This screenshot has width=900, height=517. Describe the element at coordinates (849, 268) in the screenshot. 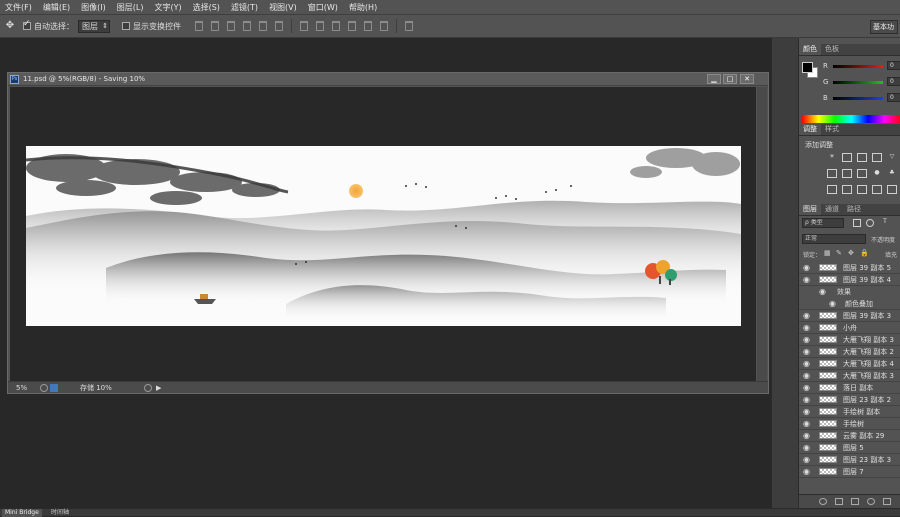

I see `layer-row: ◉ 图层 39 副本 5` at that location.